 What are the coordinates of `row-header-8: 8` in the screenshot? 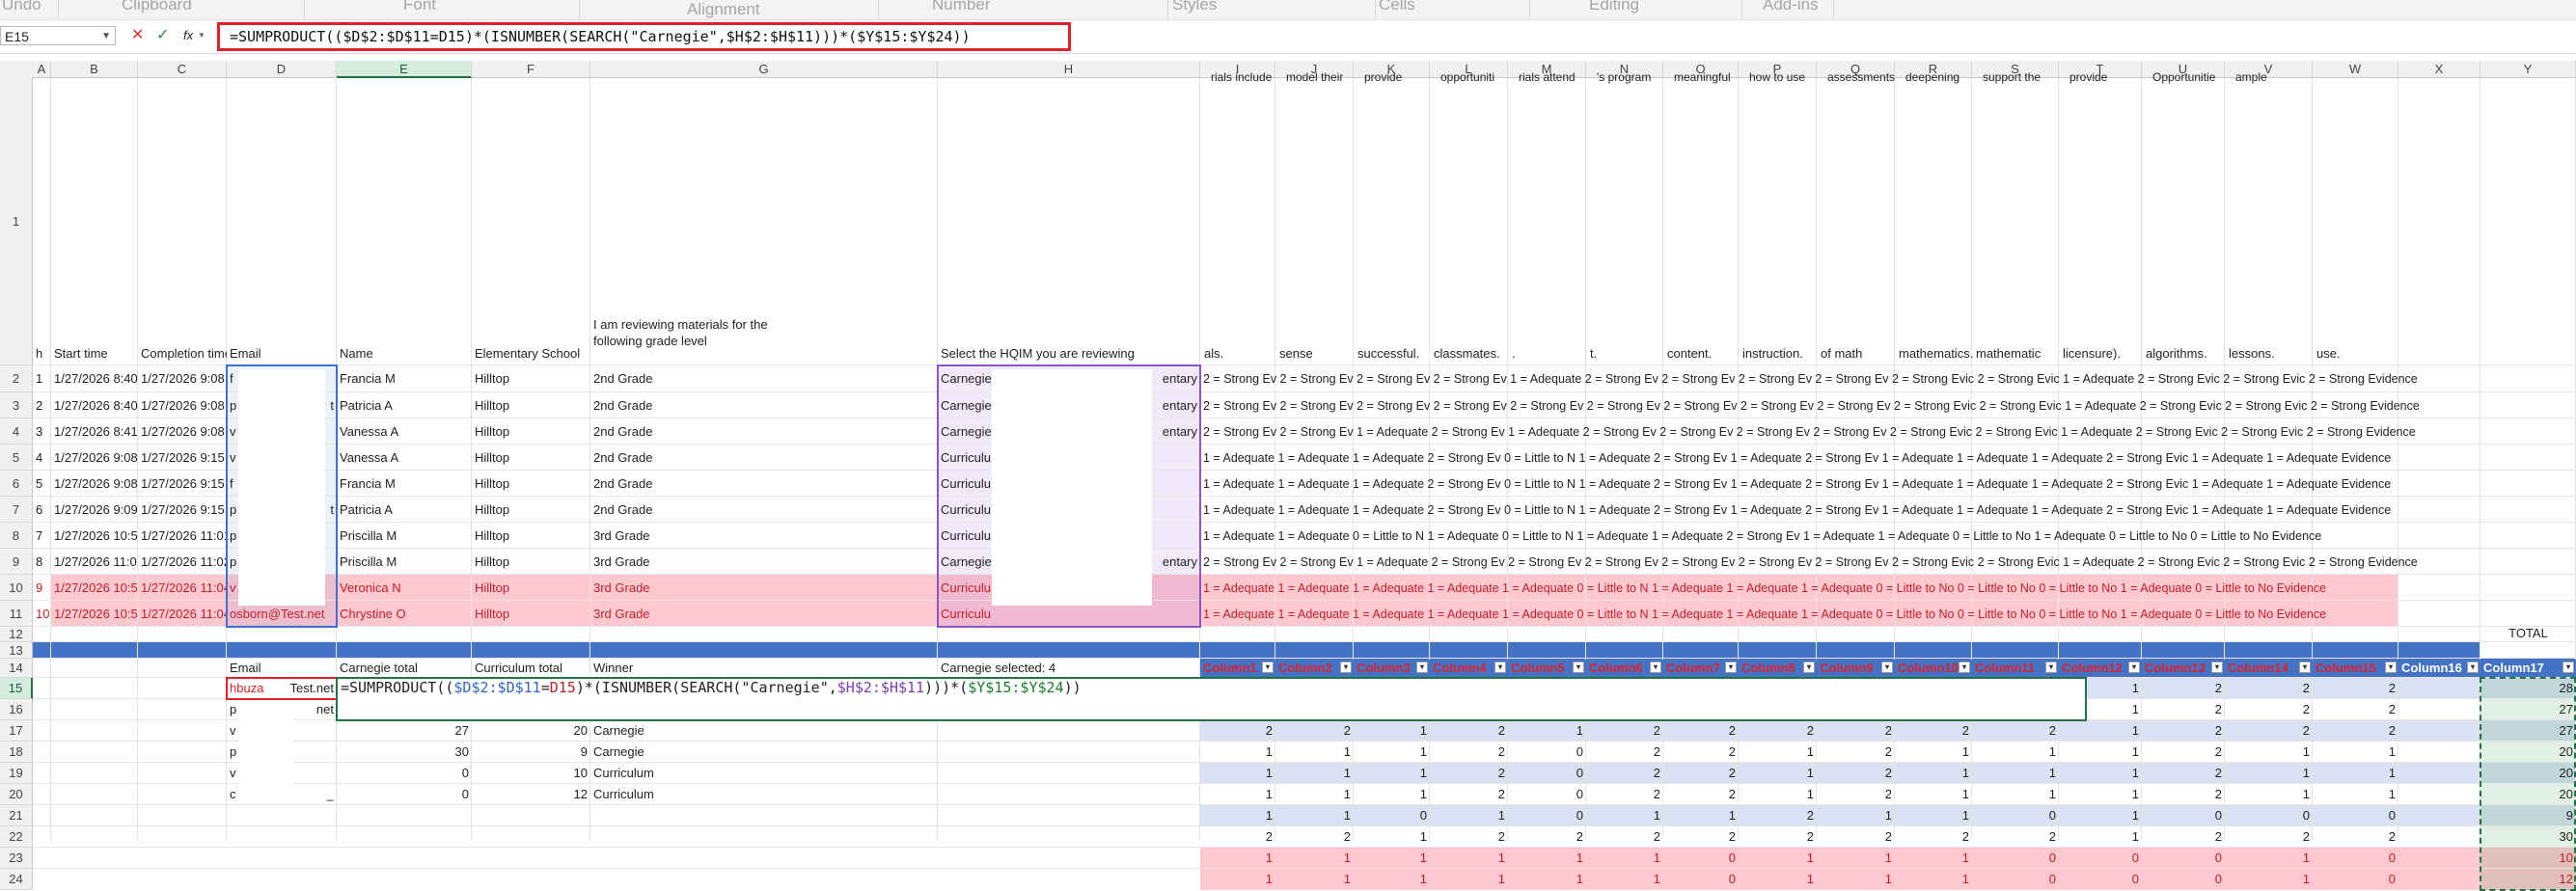 It's located at (17, 536).